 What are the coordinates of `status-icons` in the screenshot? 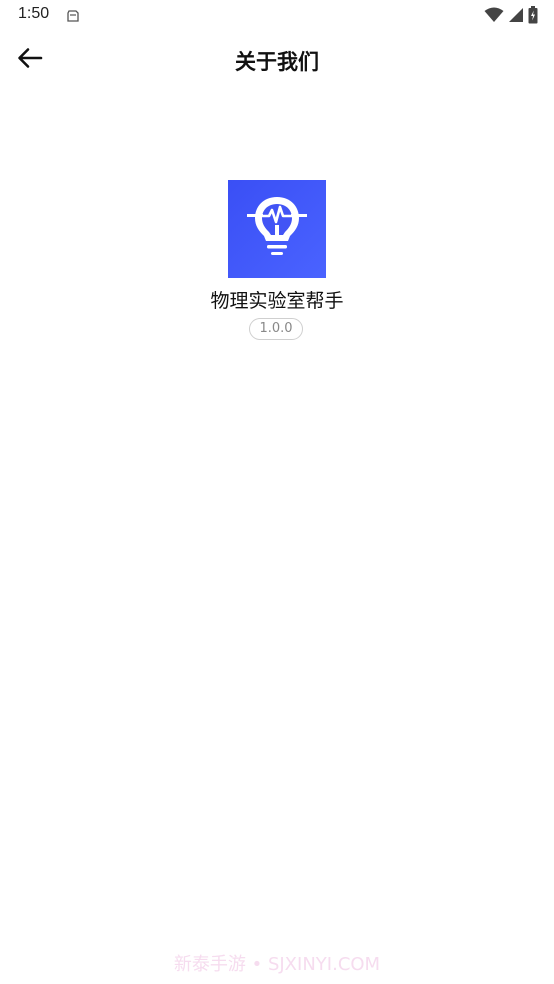 It's located at (511, 17).